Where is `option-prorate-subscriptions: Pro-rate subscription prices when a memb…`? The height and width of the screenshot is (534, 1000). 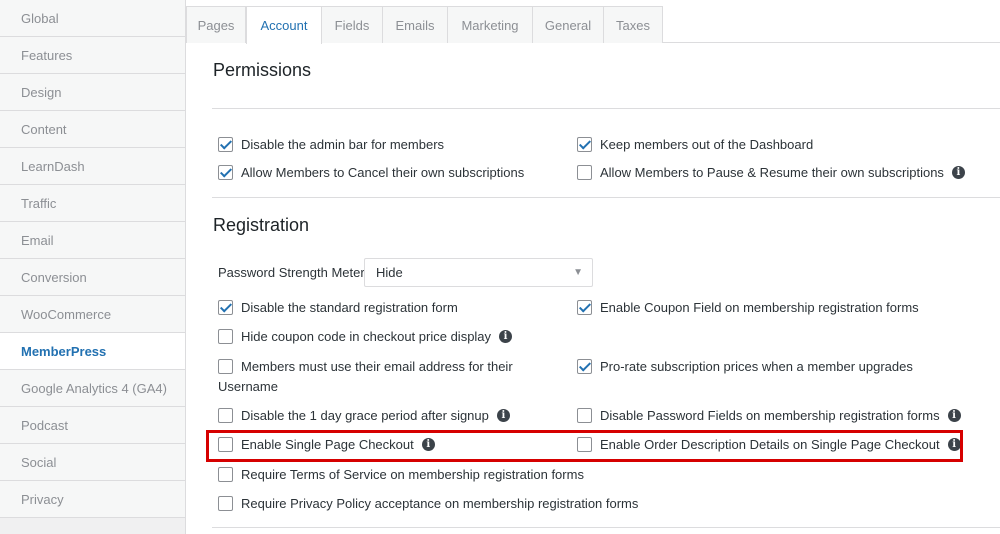
option-prorate-subscriptions: Pro-rate subscription prices when a memb… is located at coordinates (745, 366).